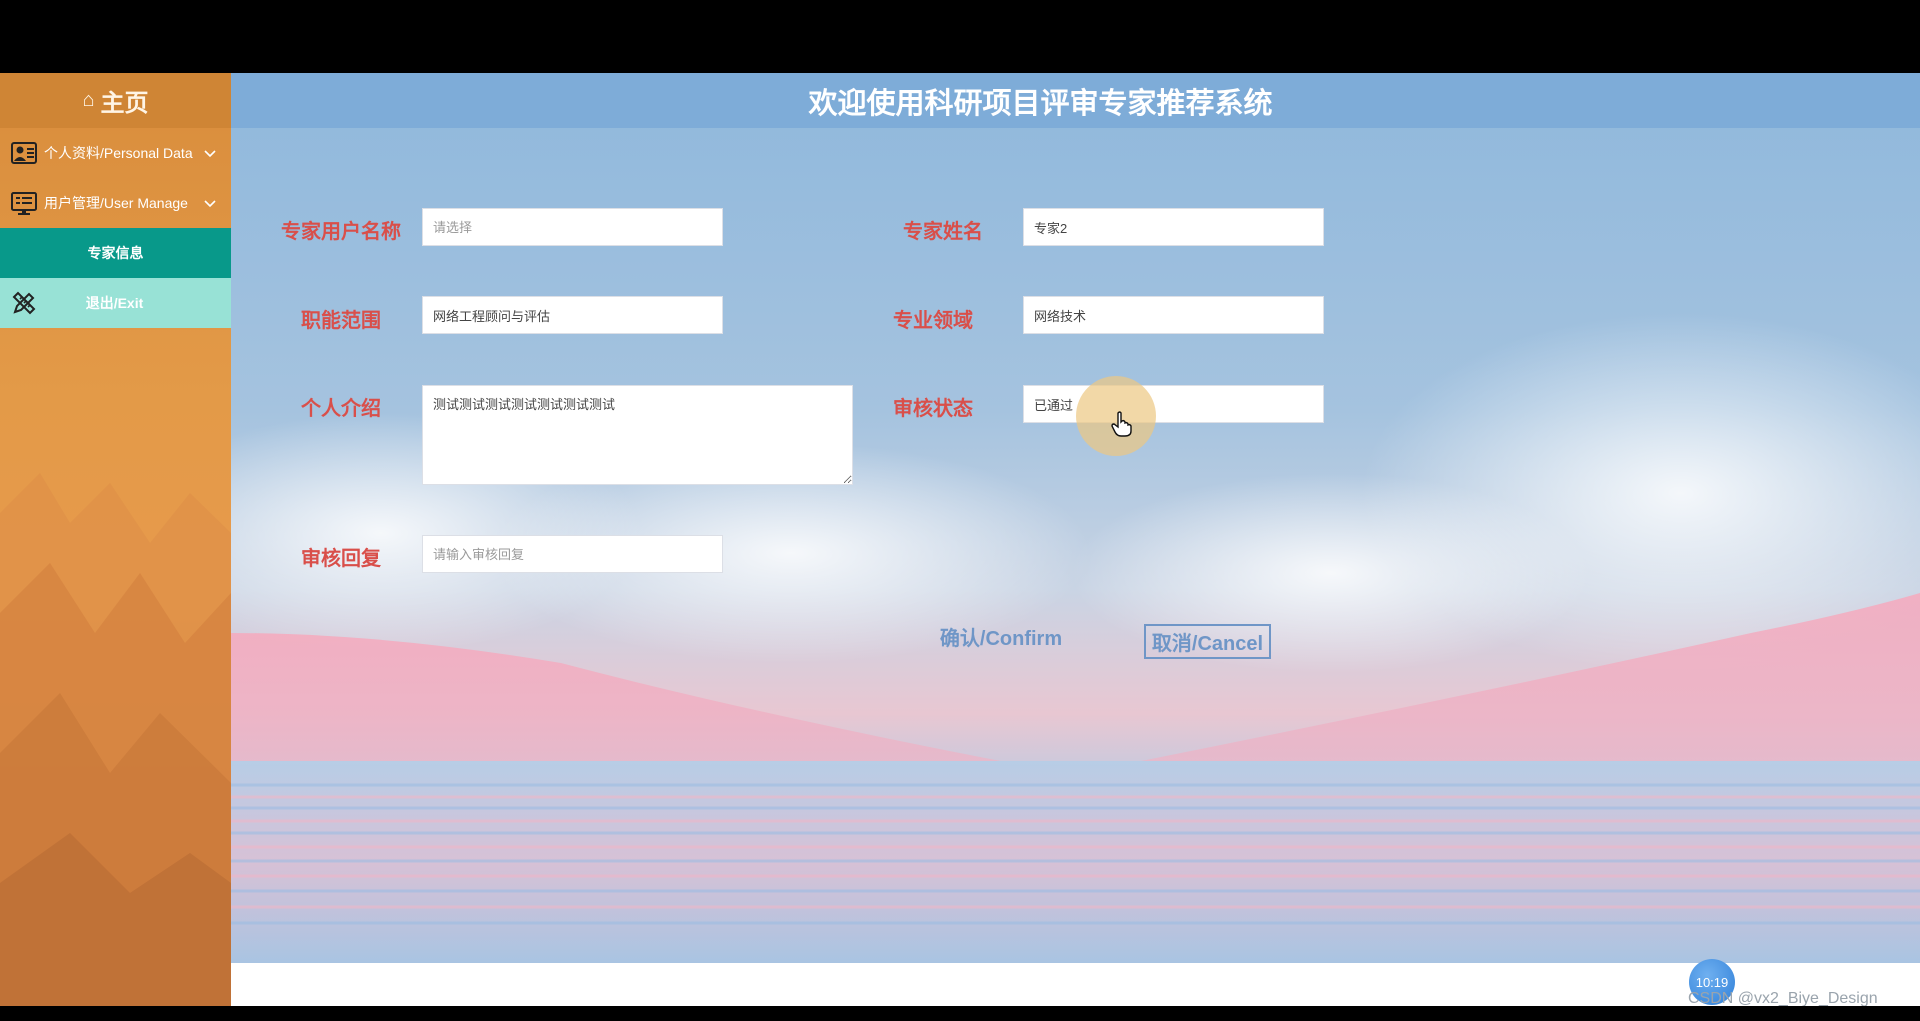  I want to click on hand-cursor-icon, so click(1121, 424).